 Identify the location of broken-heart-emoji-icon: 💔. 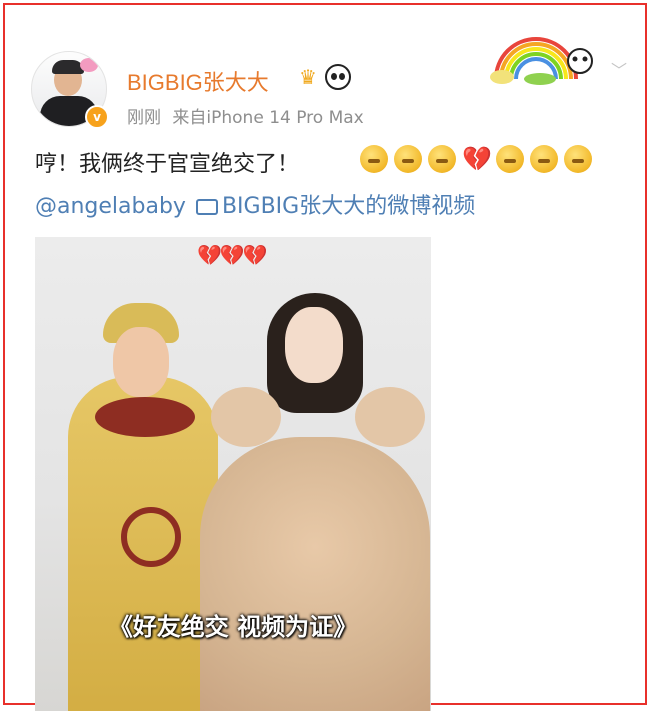
(477, 159).